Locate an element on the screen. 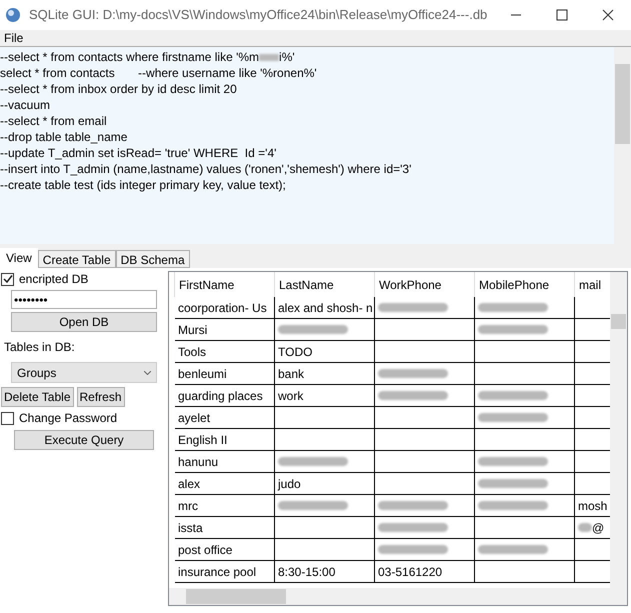 This screenshot has height=613, width=631. chevron-icon is located at coordinates (147, 372).